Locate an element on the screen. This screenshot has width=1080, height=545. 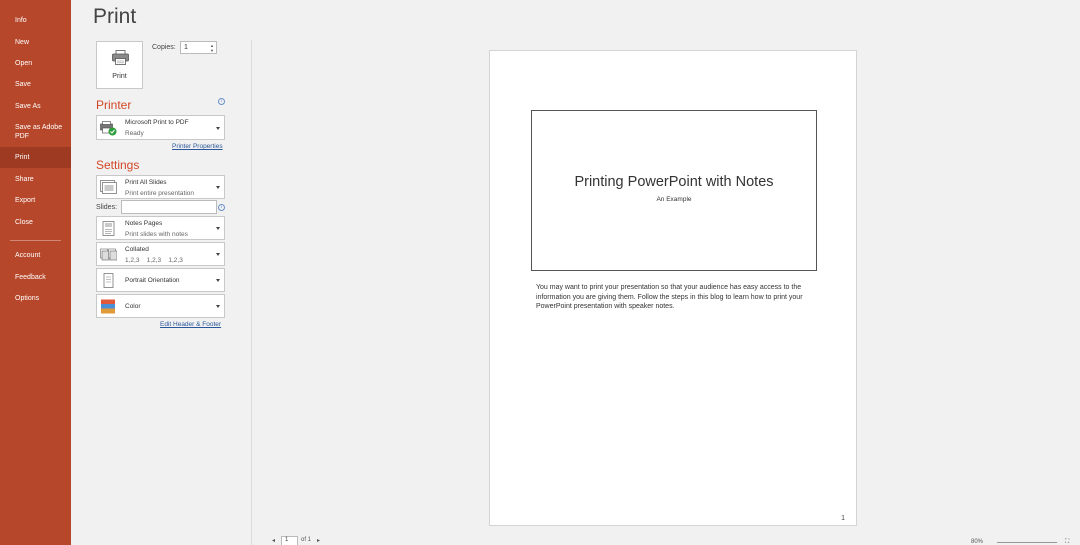
printer-icon is located at coordinates (120, 57).